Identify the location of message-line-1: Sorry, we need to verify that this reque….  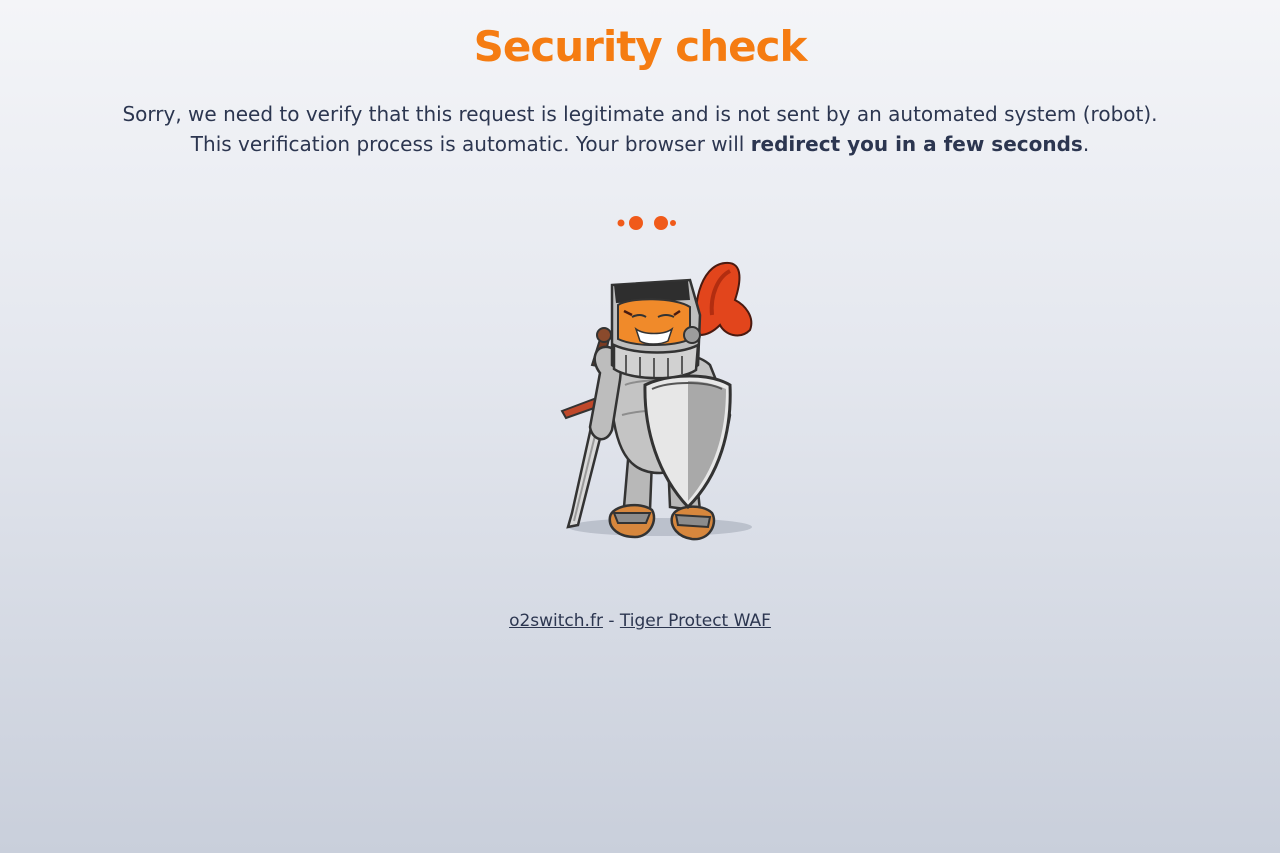
(640, 114).